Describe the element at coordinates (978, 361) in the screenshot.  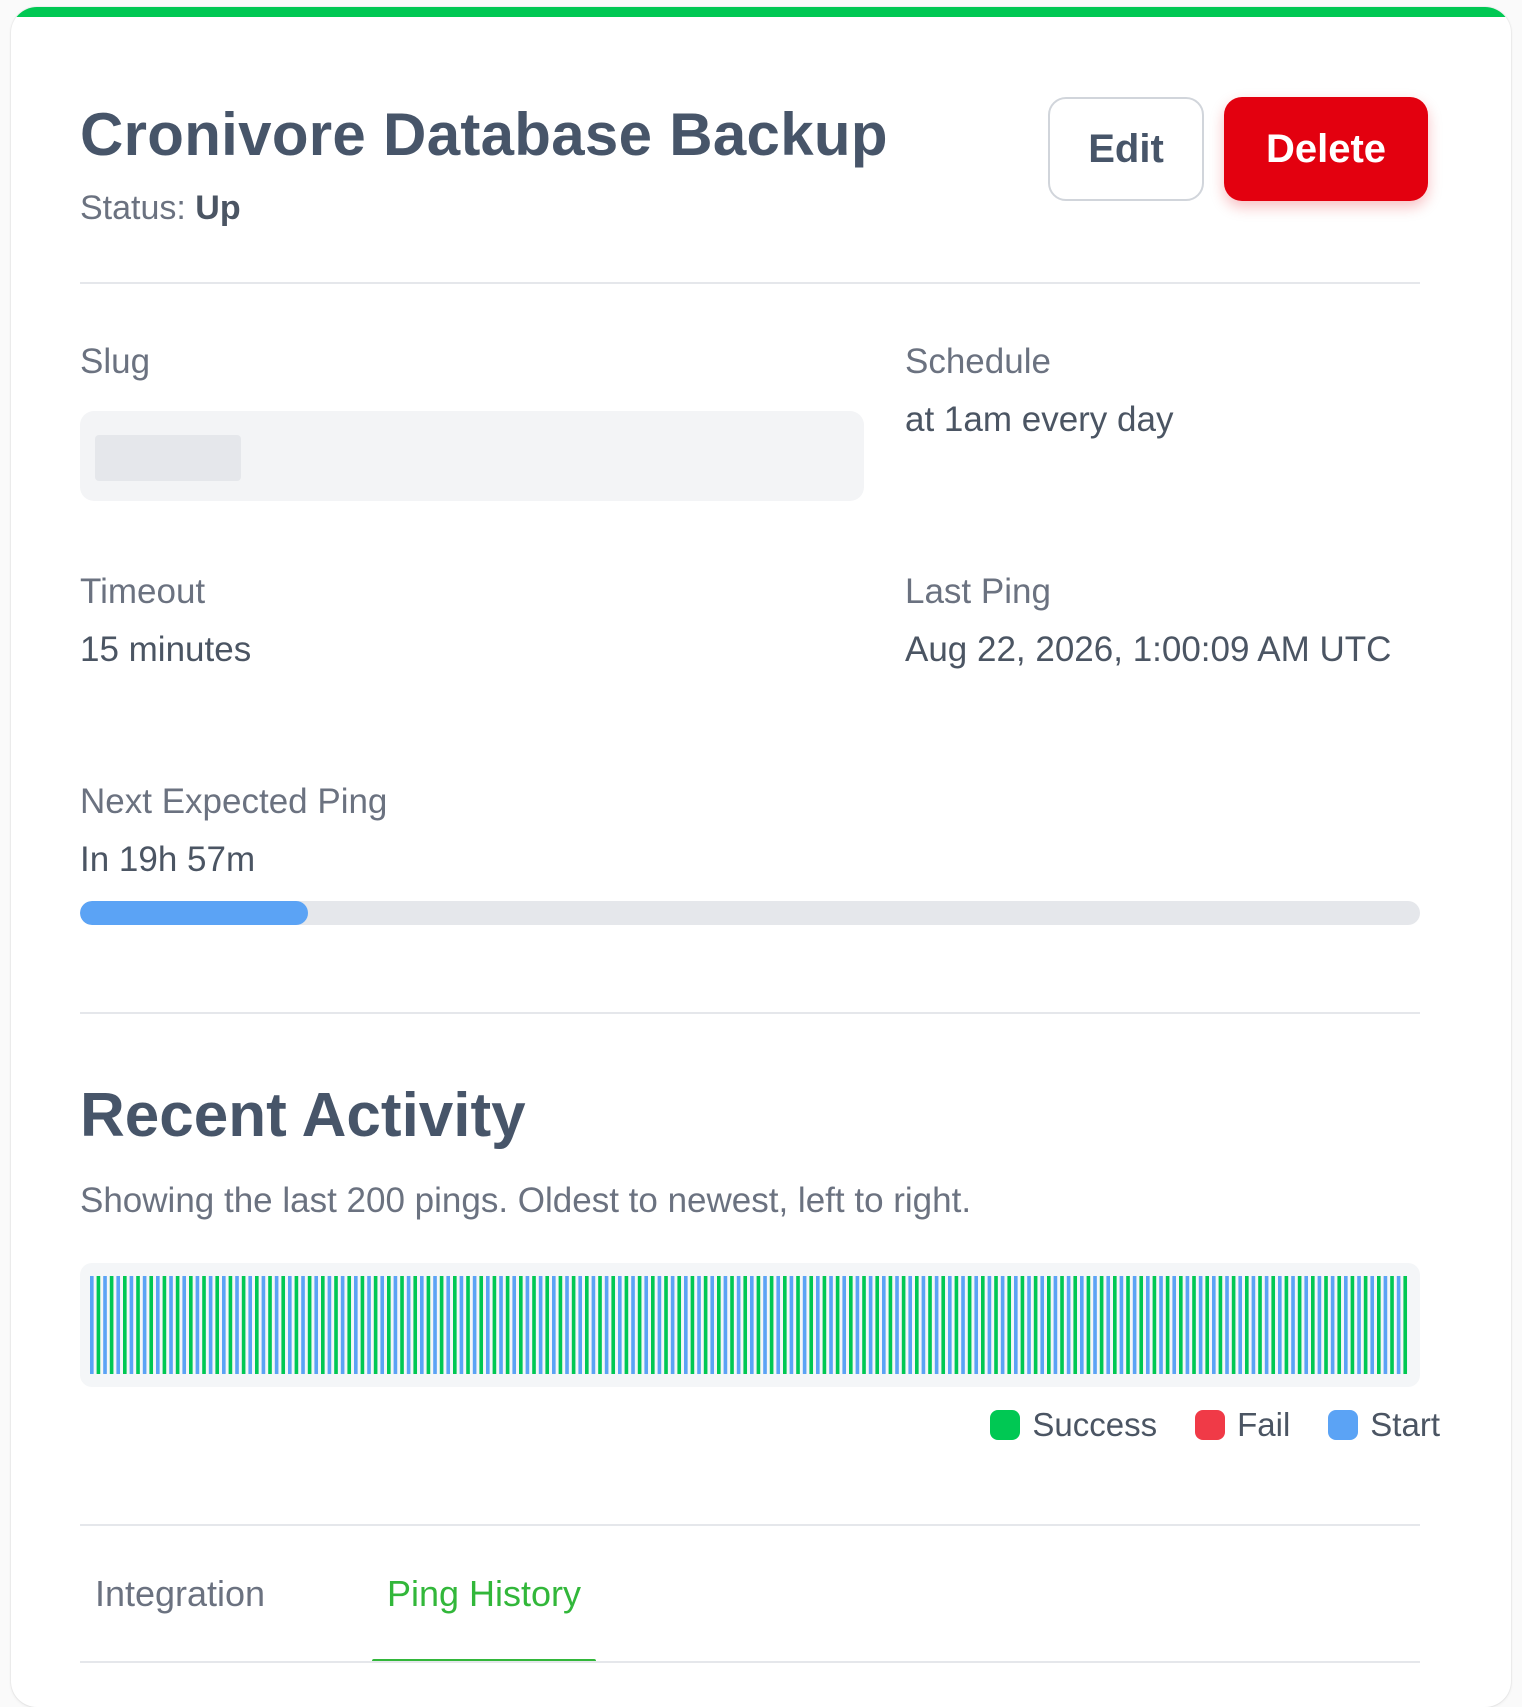
I see `schedule-label: Schedule` at that location.